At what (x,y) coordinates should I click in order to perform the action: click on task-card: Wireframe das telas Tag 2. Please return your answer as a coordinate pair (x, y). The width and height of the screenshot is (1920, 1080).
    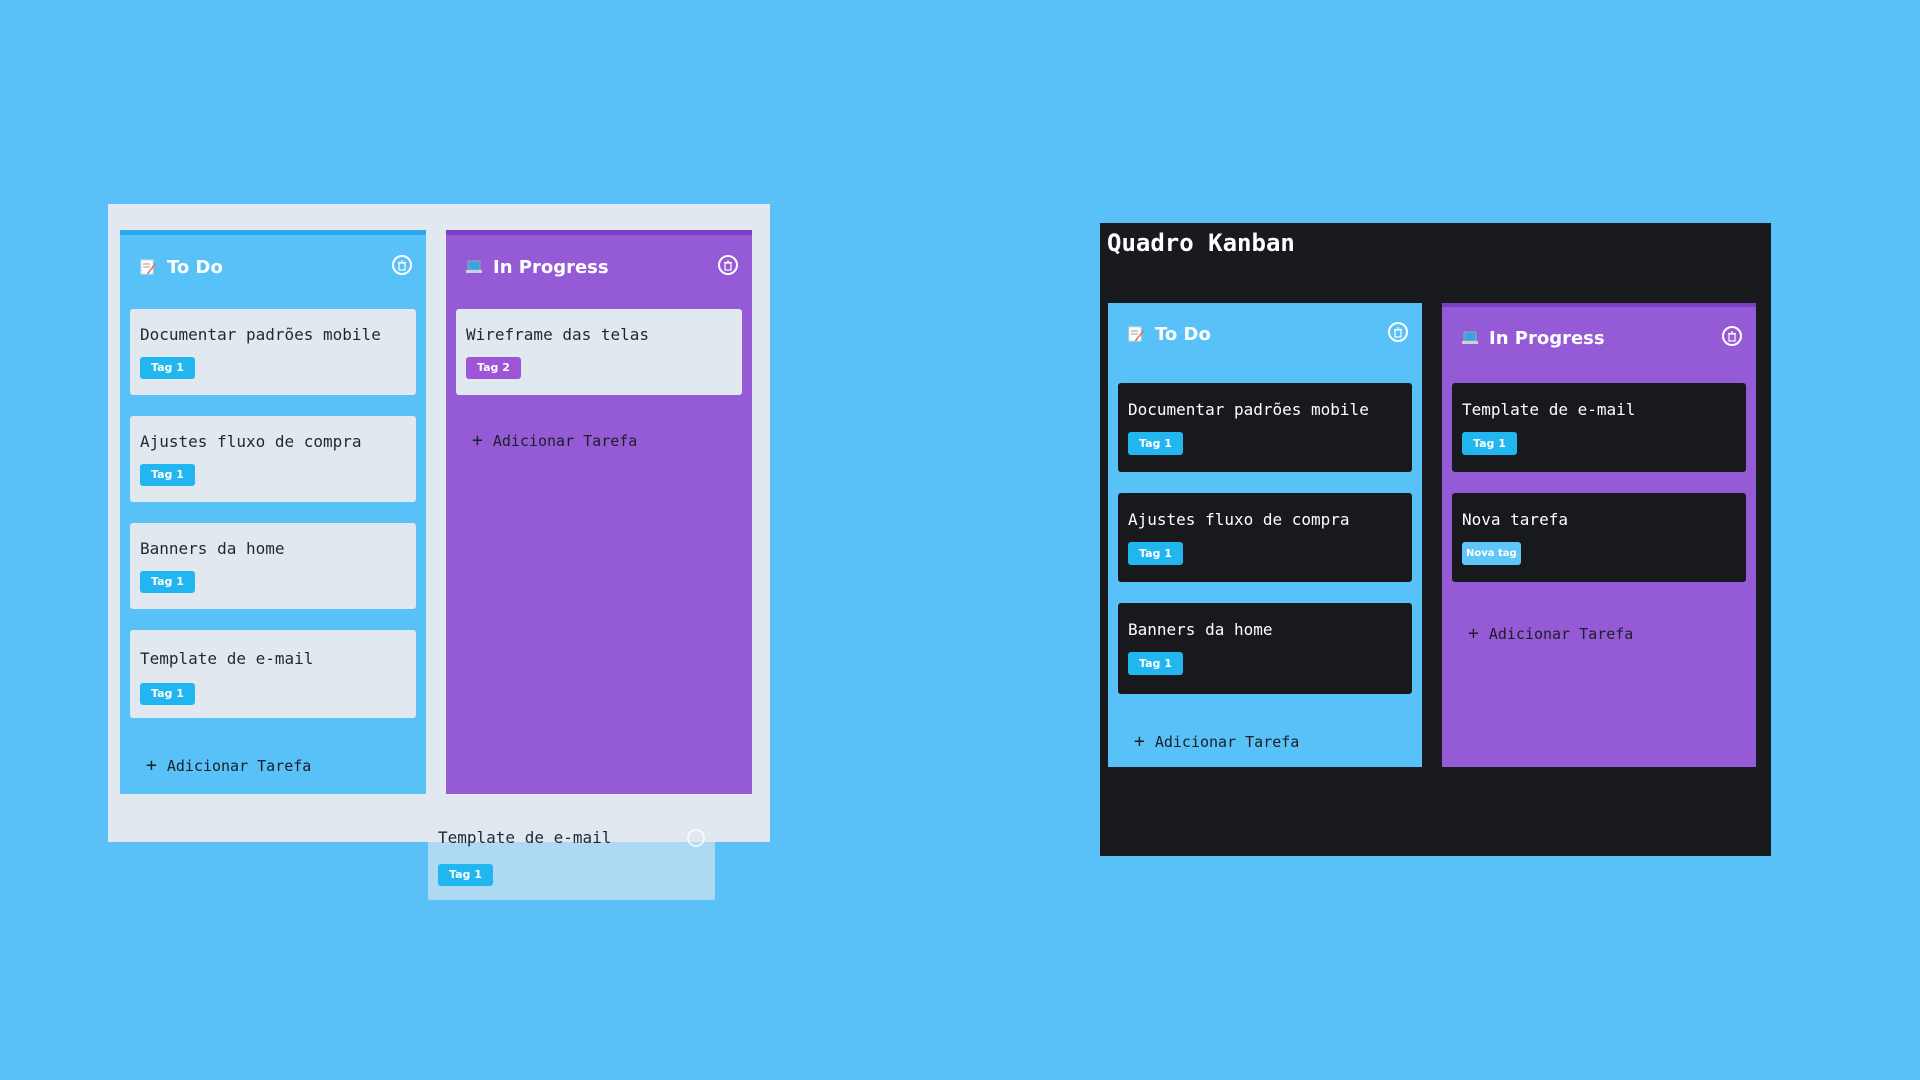
    Looking at the image, I should click on (599, 352).